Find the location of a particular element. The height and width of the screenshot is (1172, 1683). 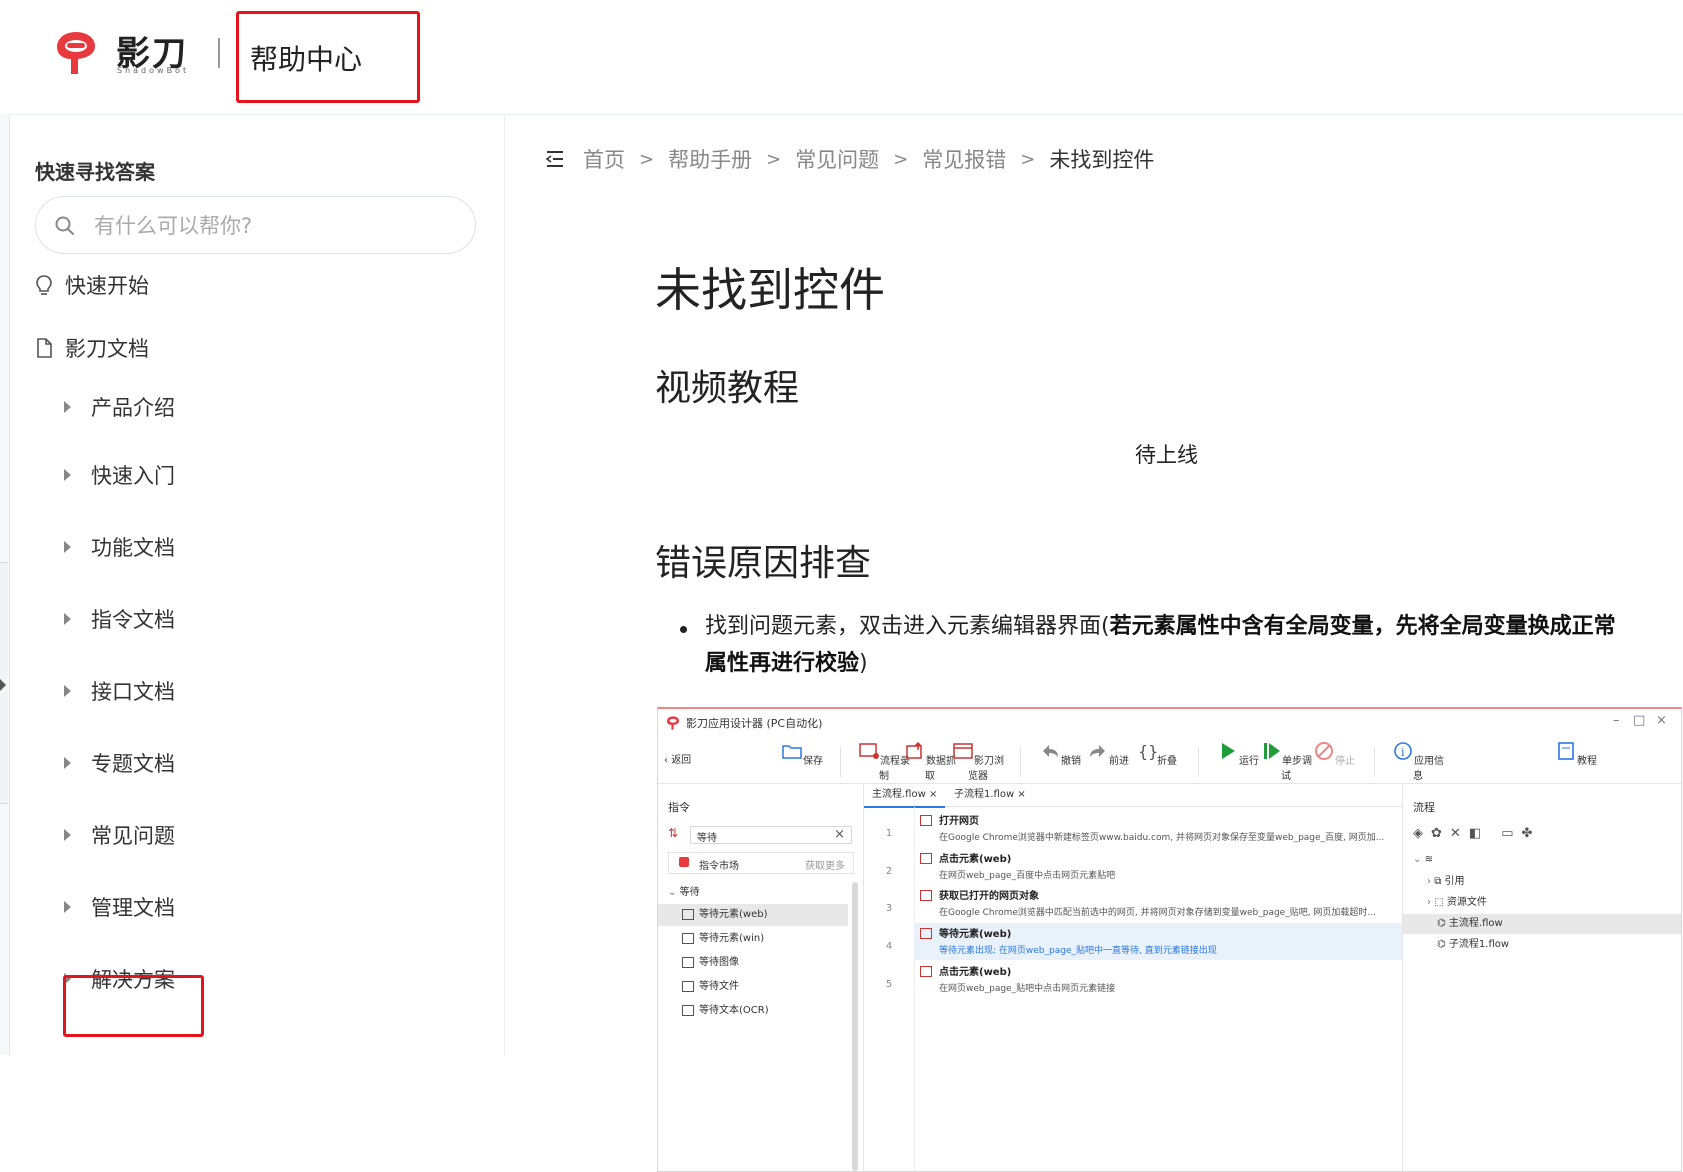

svg-text: i is located at coordinates (1403, 752).